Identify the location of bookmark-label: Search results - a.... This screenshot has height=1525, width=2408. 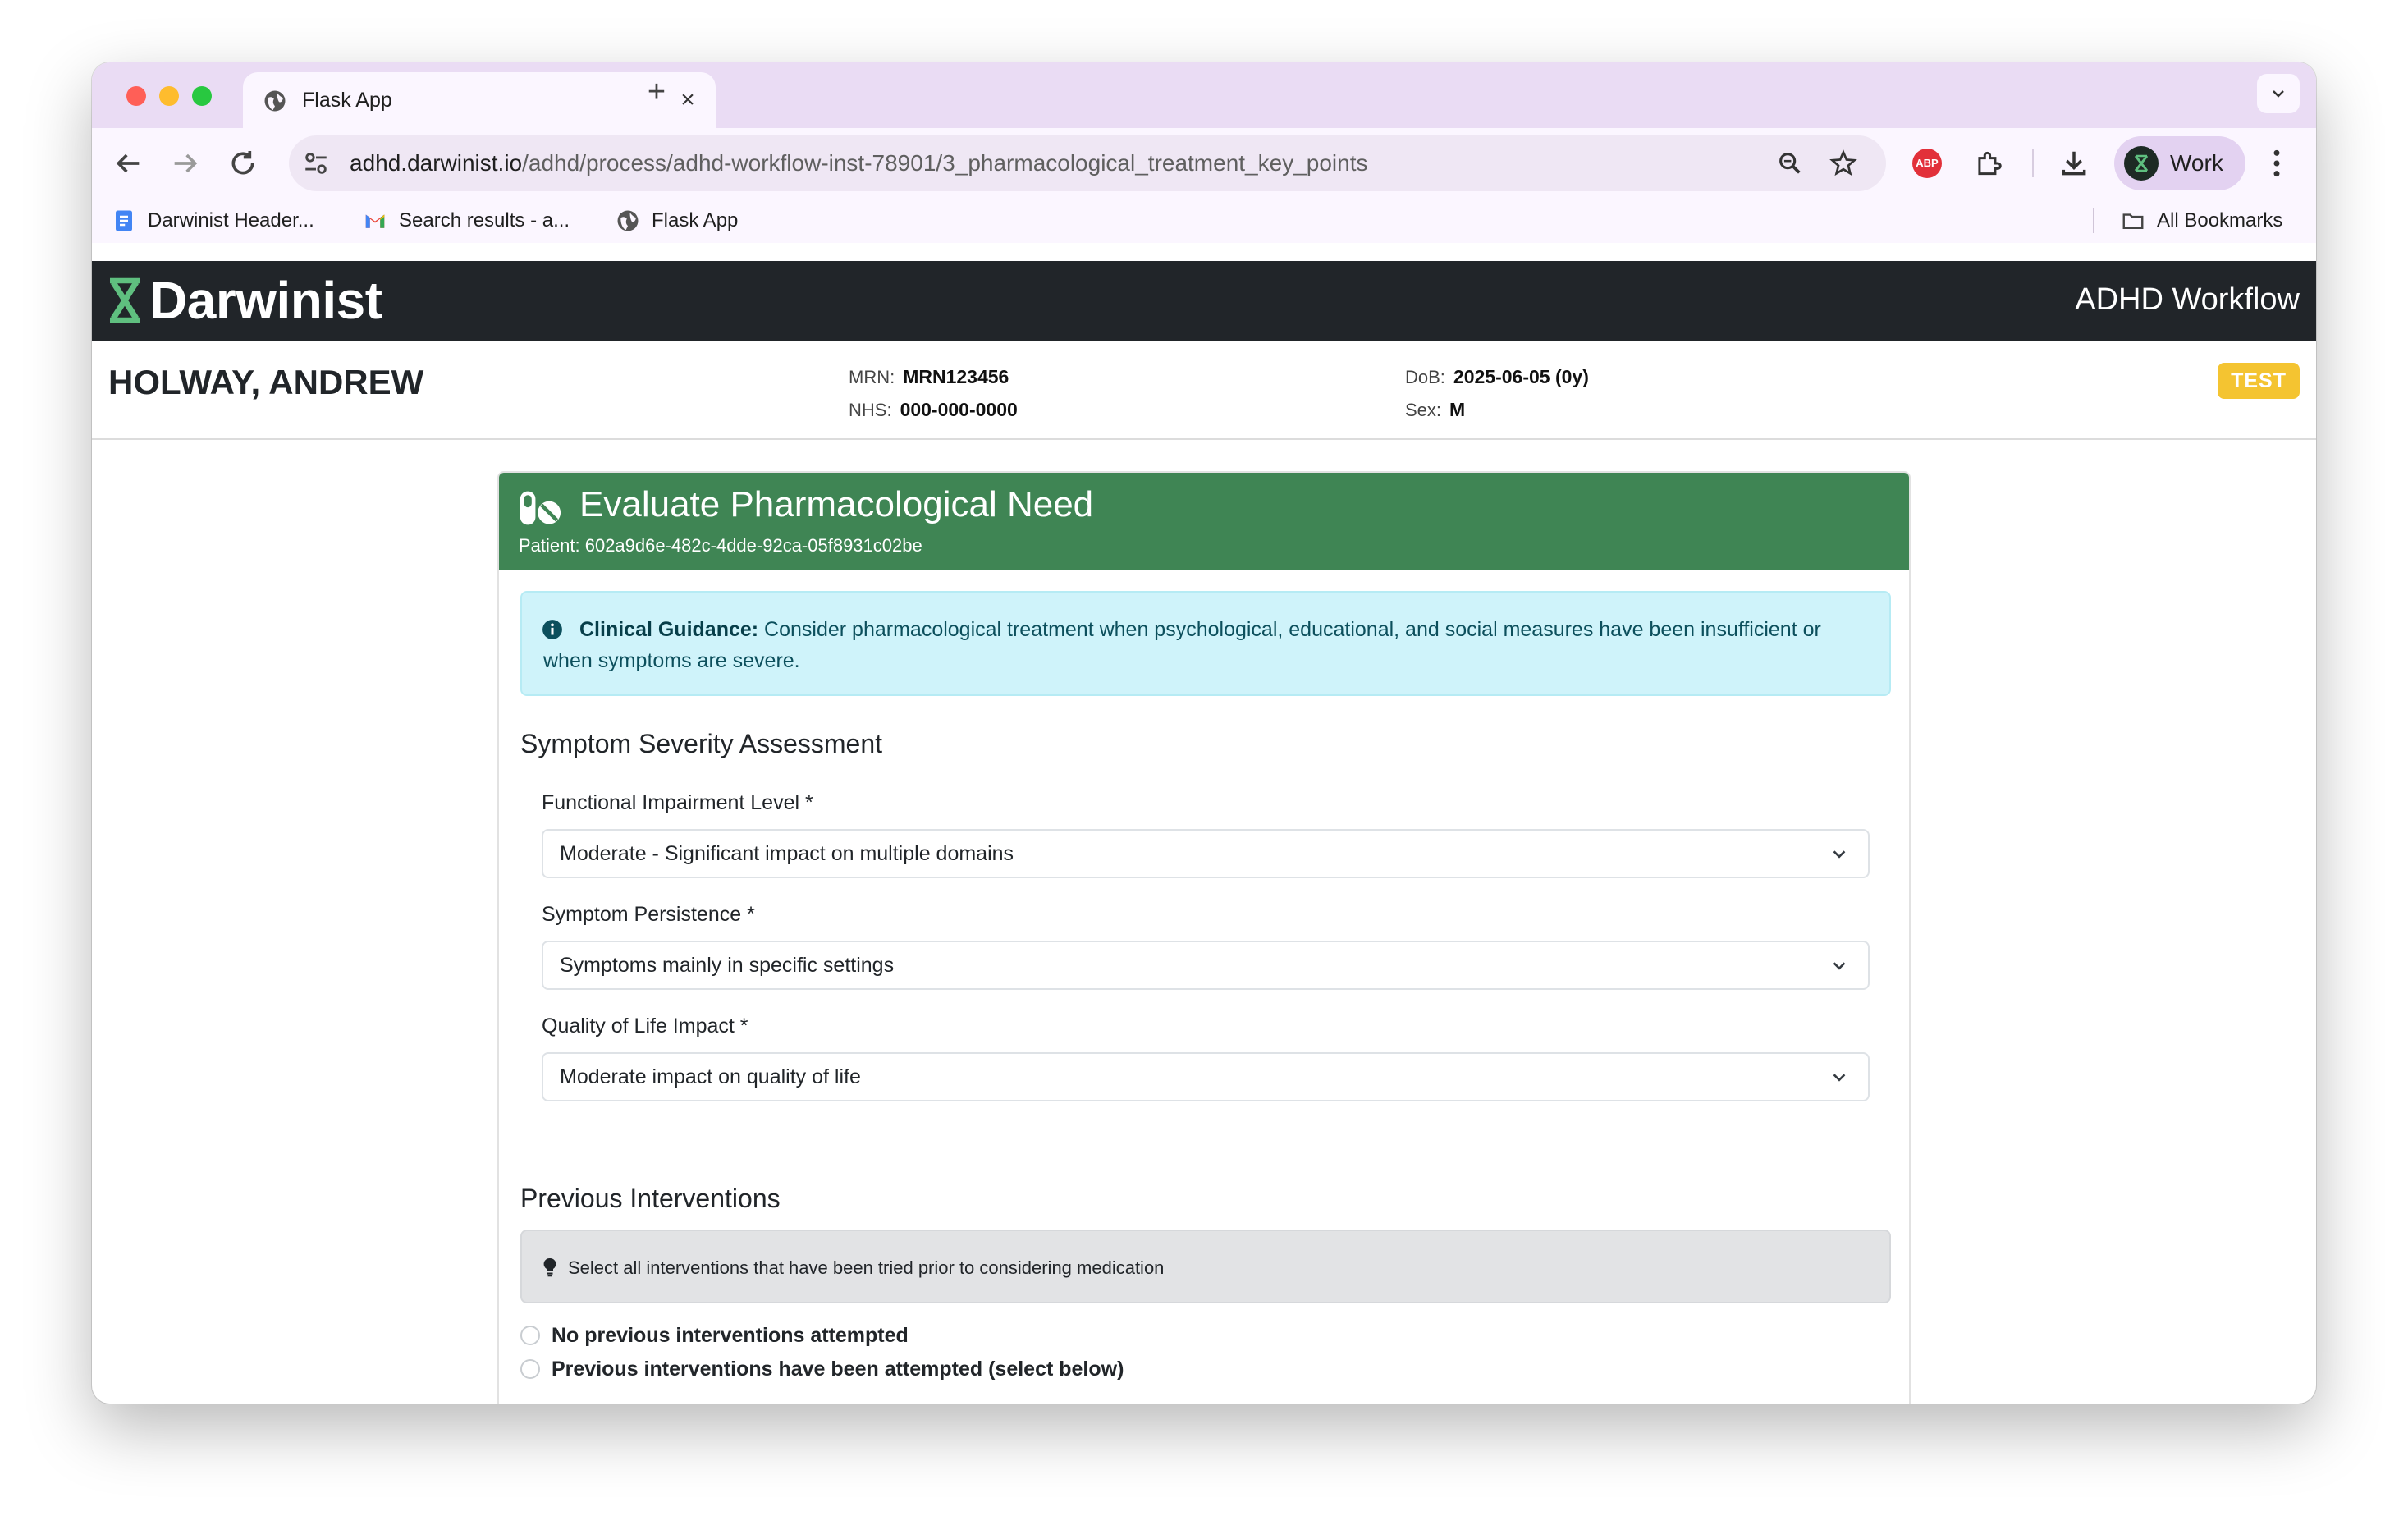
(484, 220).